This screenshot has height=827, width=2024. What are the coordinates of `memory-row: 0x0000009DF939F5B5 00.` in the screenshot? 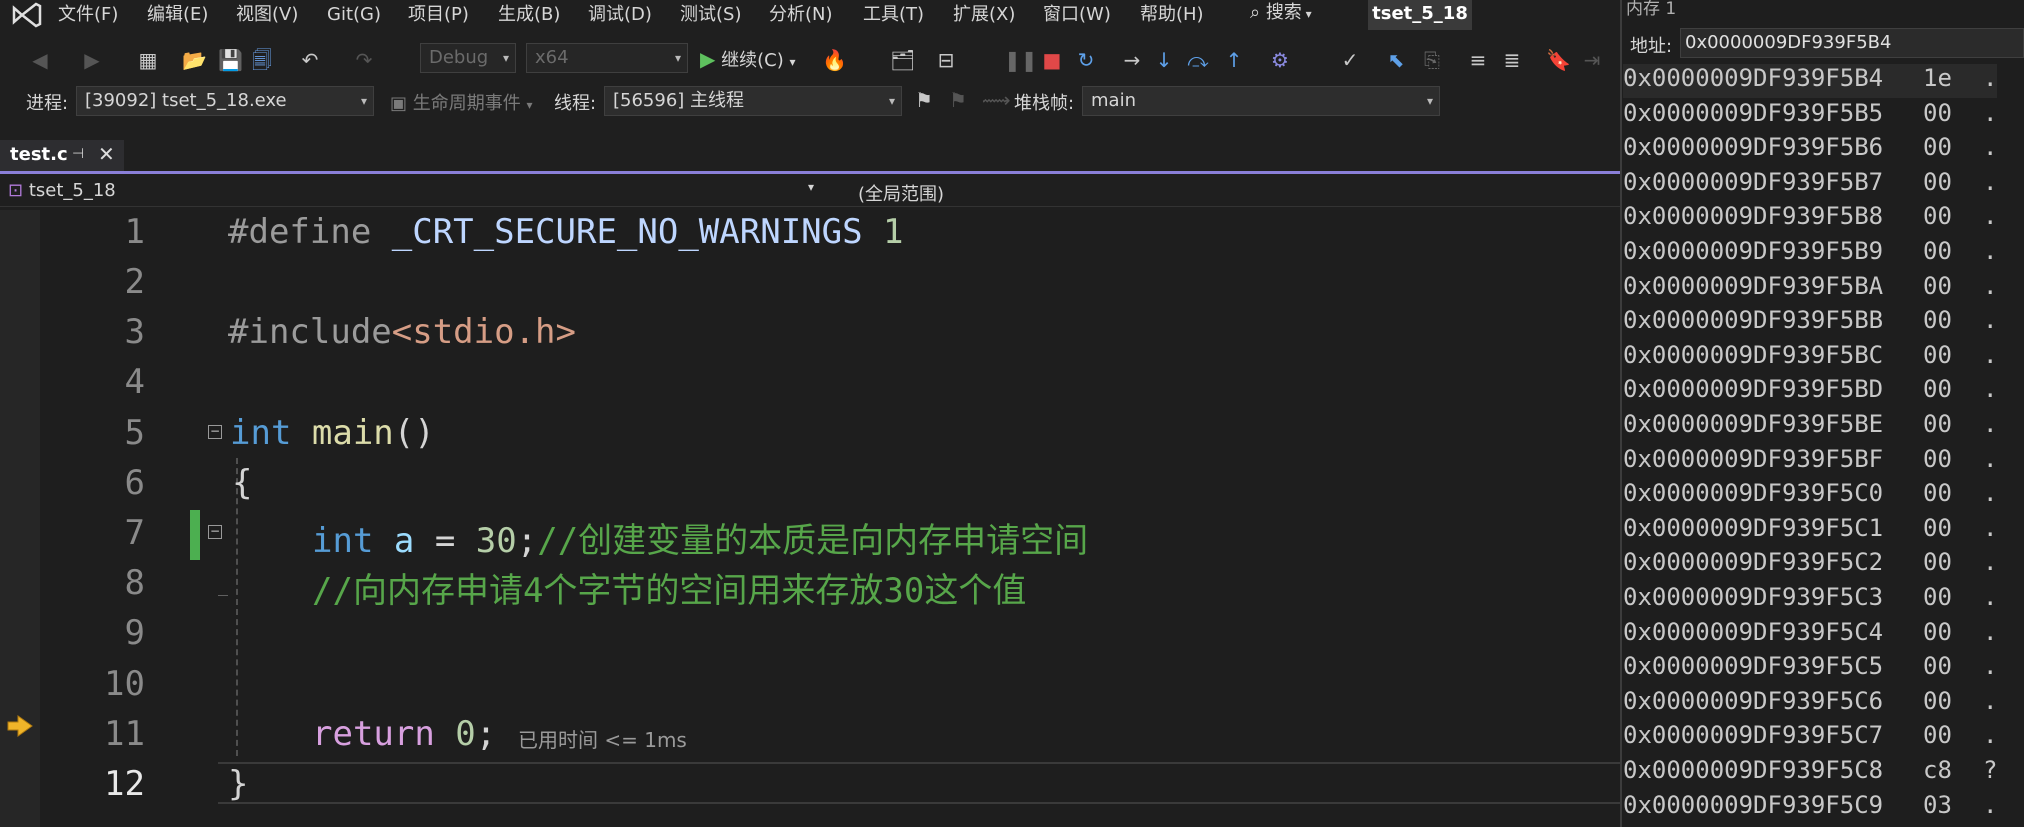 It's located at (1810, 116).